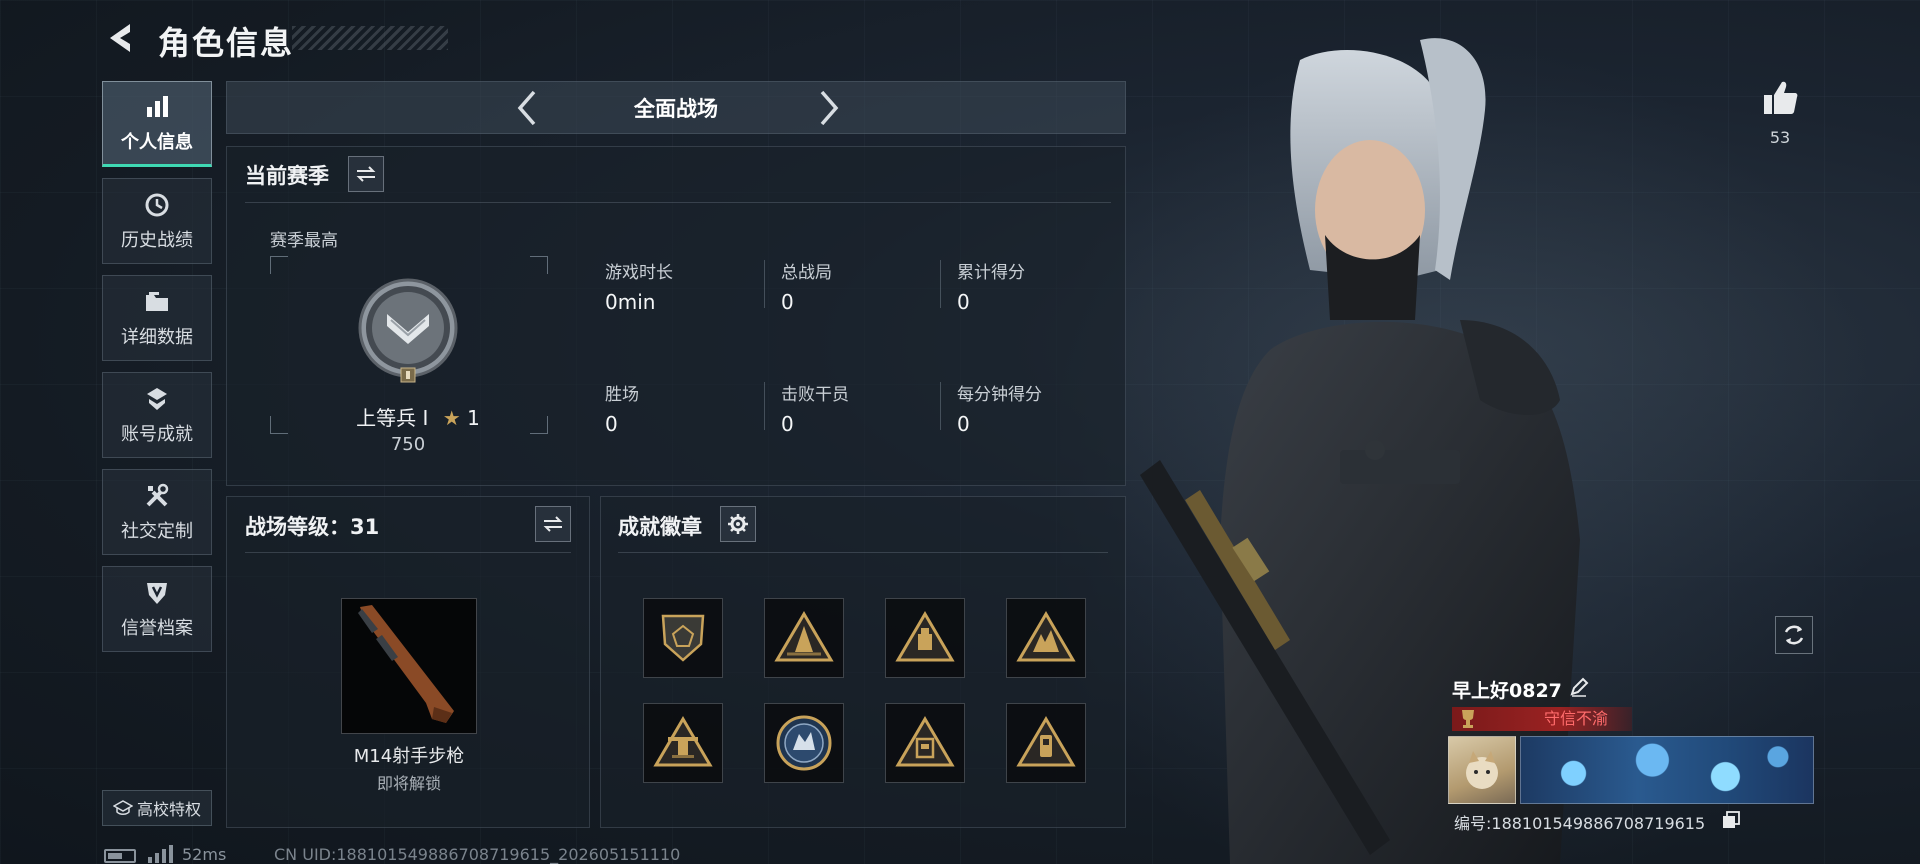  I want to click on weapon-name: M14射手步枪, so click(409, 756).